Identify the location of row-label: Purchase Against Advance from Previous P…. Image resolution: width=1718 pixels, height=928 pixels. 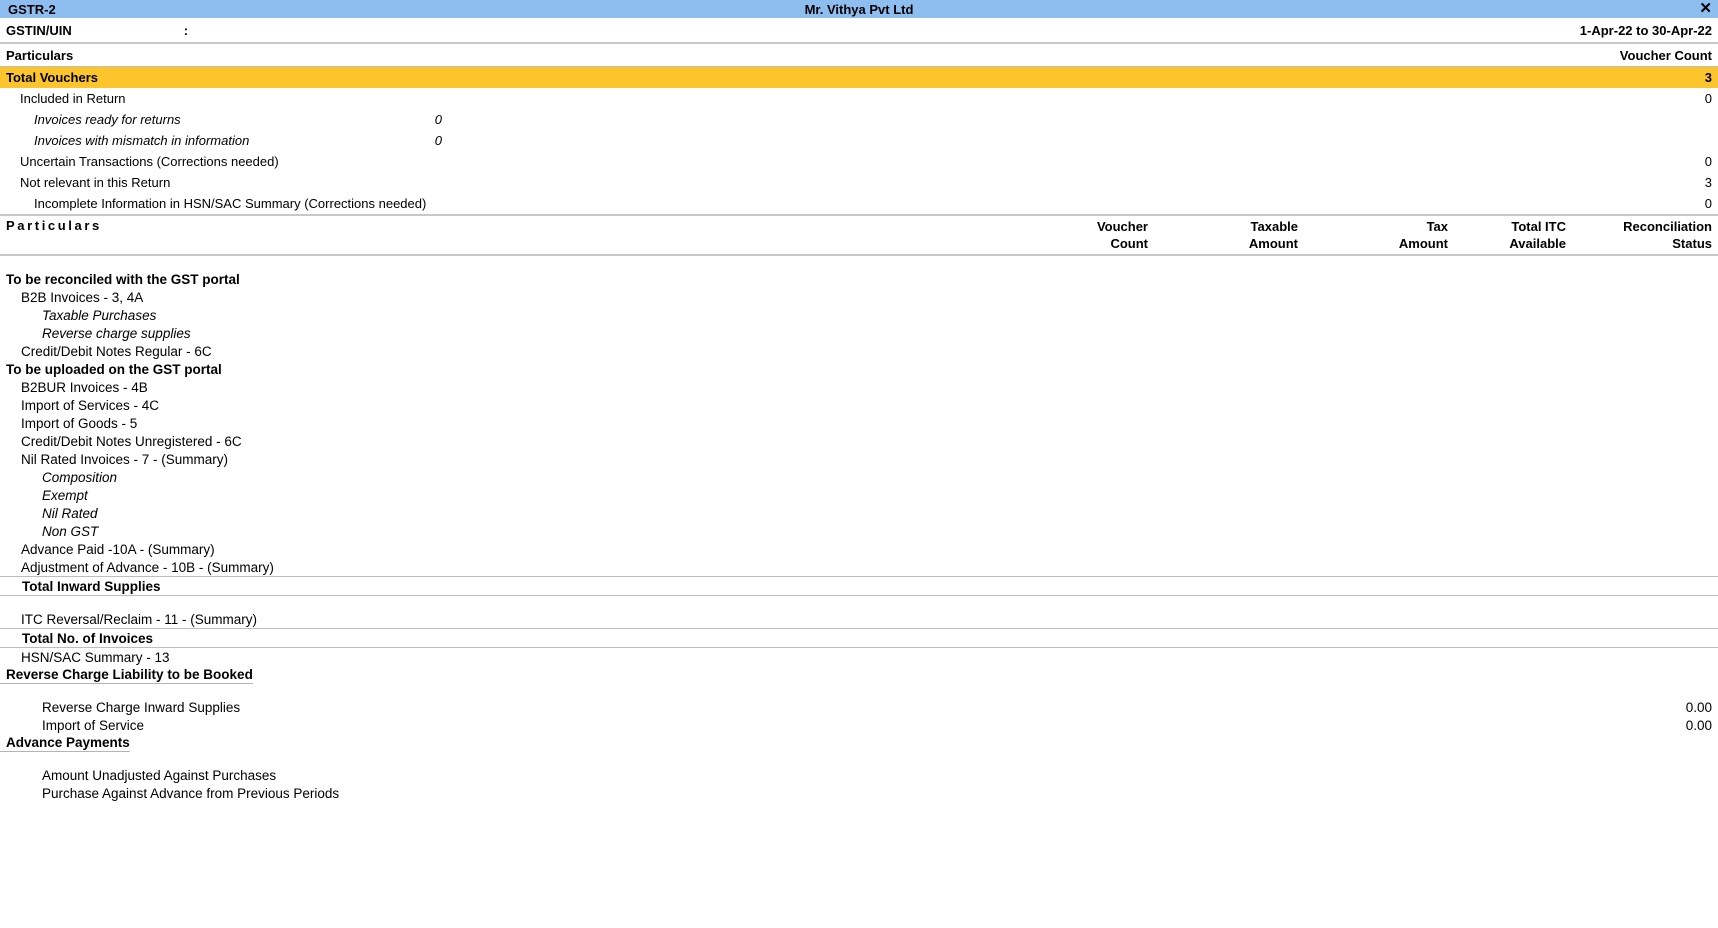
(191, 793).